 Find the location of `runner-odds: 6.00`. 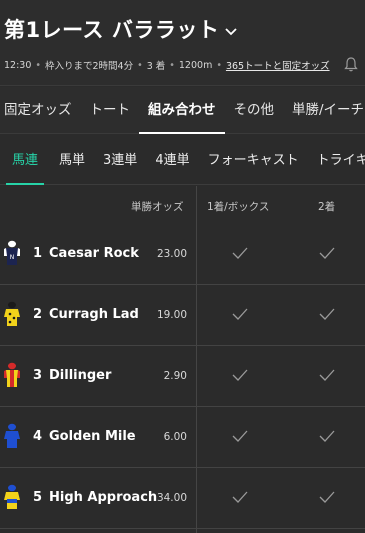

runner-odds: 6.00 is located at coordinates (175, 437).